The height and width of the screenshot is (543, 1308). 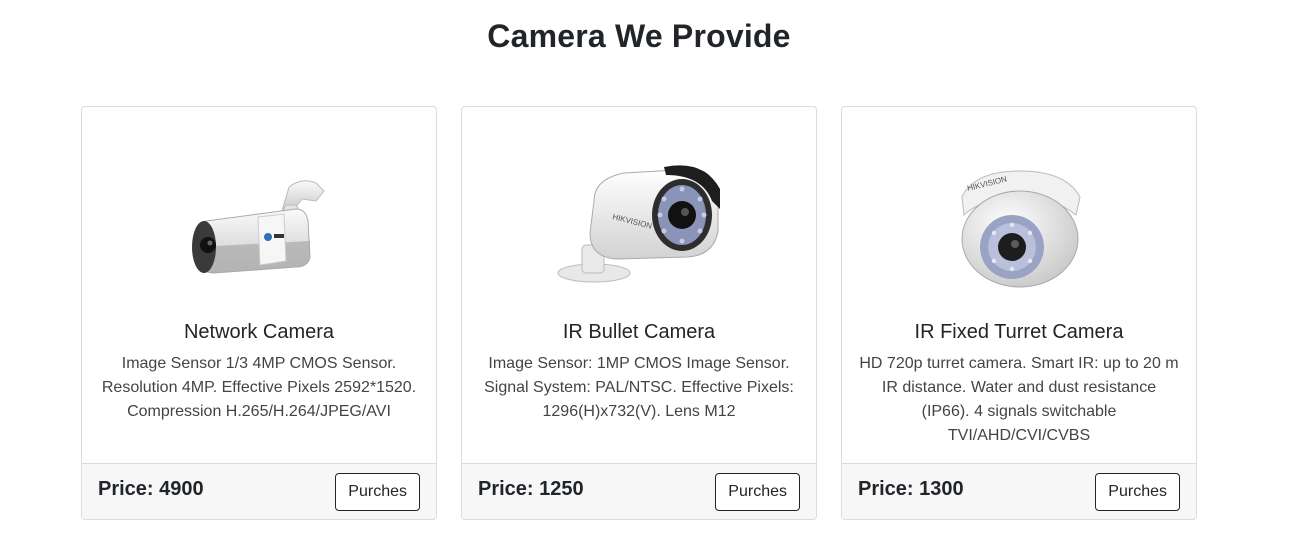 I want to click on product-price: Price: 1250, so click(x=531, y=489).